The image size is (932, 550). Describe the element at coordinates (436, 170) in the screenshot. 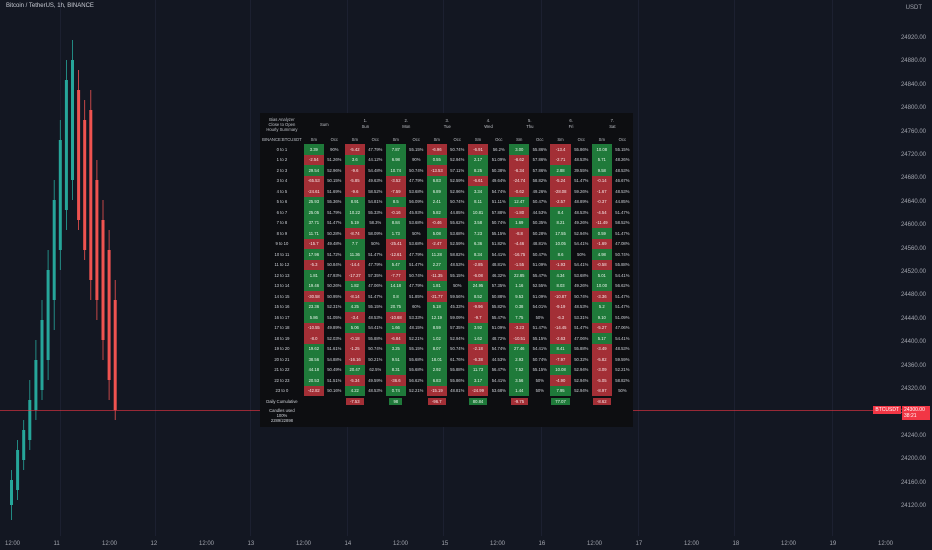

I see `sum-cell: -13.53` at that location.